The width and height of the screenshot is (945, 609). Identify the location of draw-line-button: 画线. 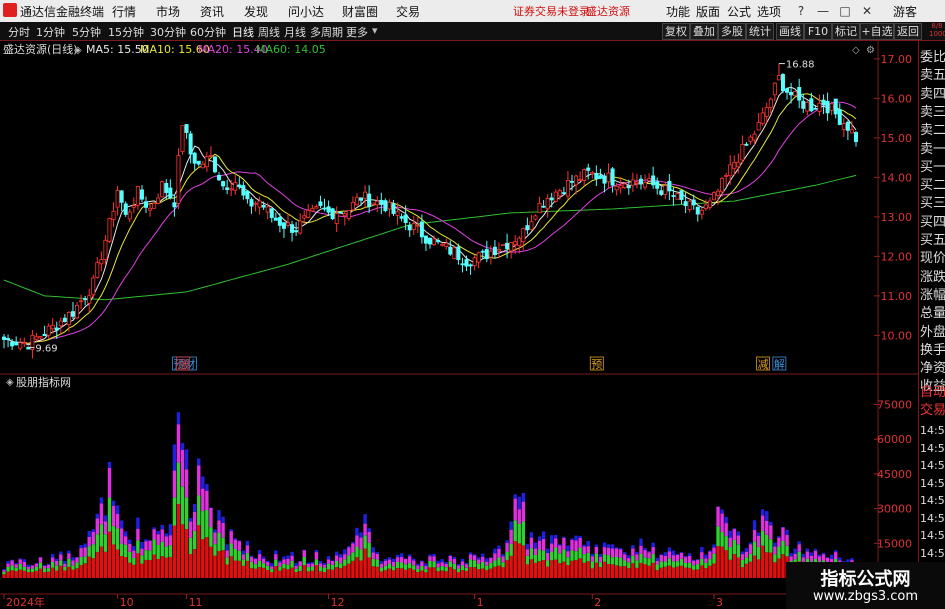
(790, 31).